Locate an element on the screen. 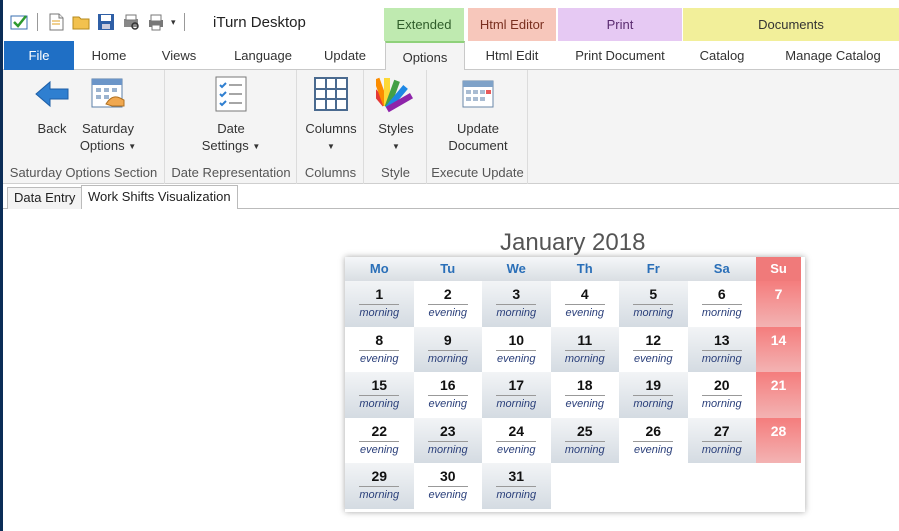  grid-columns-icon is located at coordinates (331, 94).